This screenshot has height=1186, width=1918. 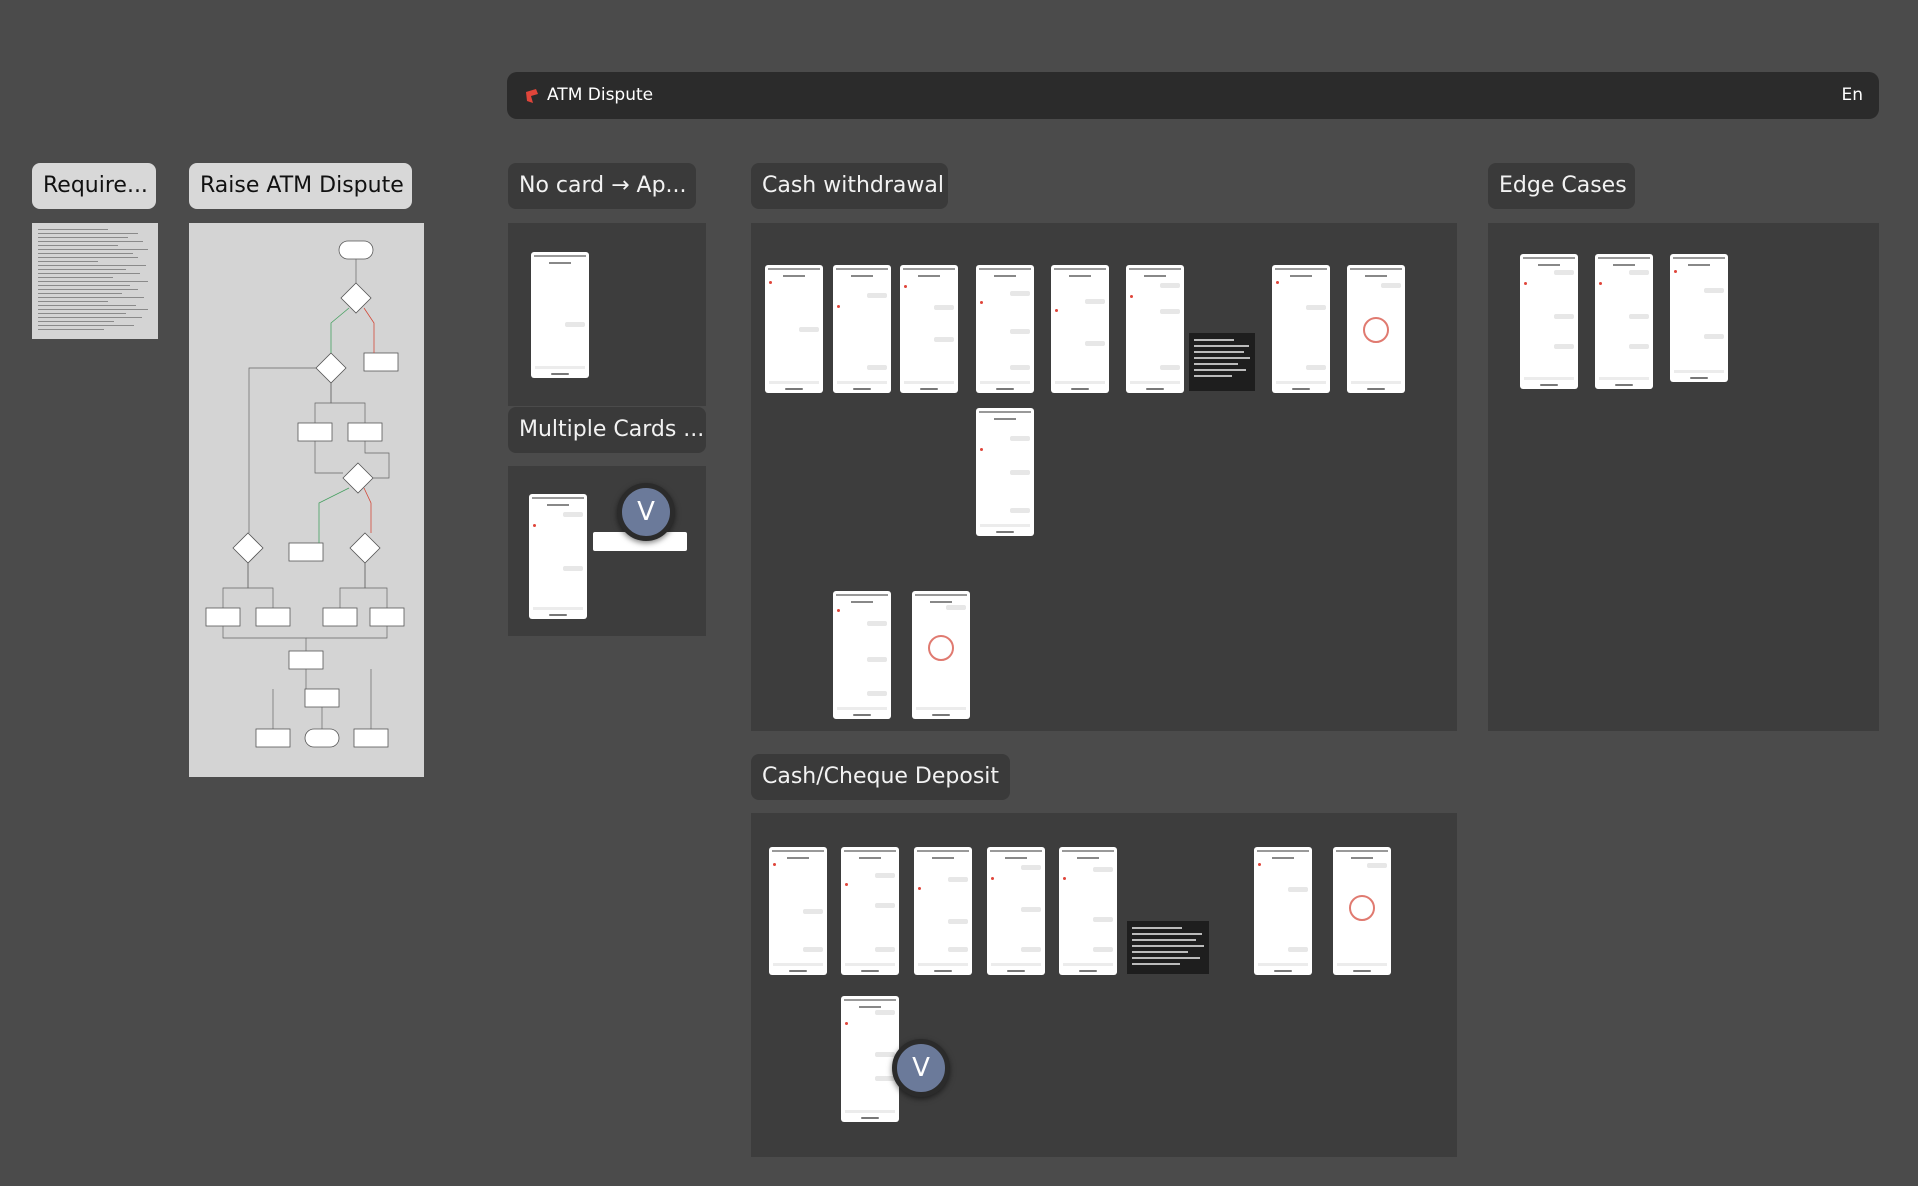 I want to click on board-label-cash-withdrawal: Cash withdrawal, so click(x=849, y=186).